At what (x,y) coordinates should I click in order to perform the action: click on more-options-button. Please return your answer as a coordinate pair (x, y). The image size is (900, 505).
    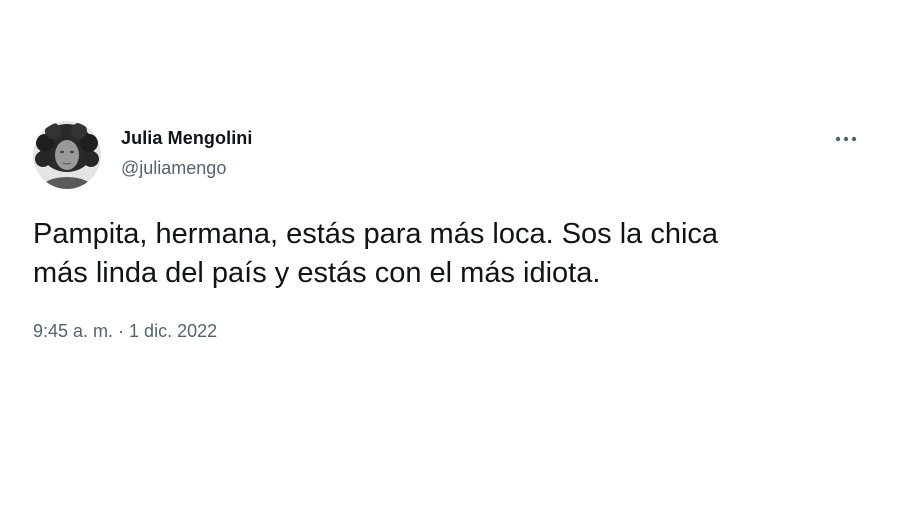
    Looking at the image, I should click on (846, 139).